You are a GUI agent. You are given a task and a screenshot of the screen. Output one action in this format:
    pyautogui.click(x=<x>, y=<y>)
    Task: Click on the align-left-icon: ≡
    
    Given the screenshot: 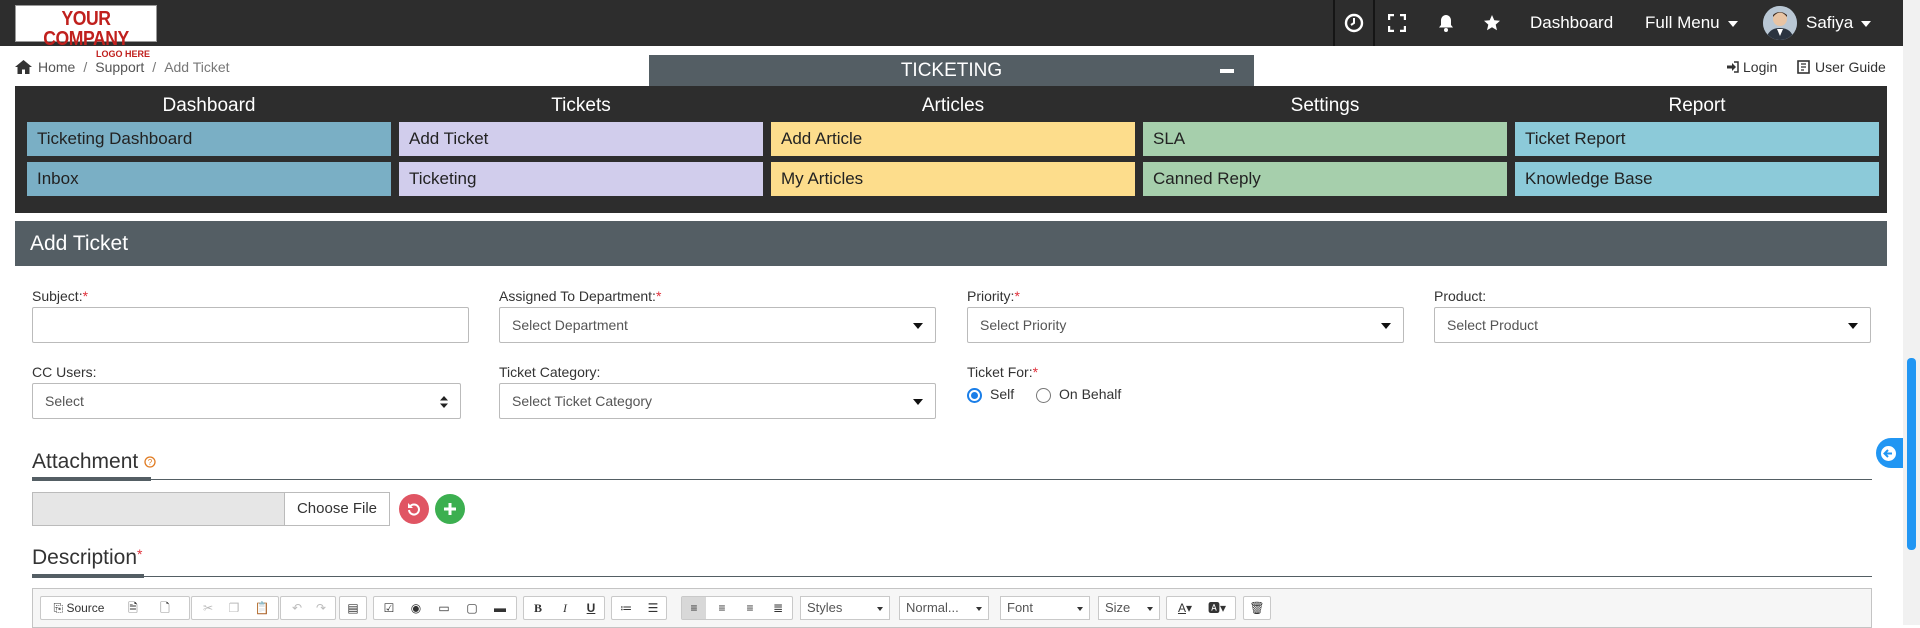 What is the action you would take?
    pyautogui.click(x=694, y=608)
    